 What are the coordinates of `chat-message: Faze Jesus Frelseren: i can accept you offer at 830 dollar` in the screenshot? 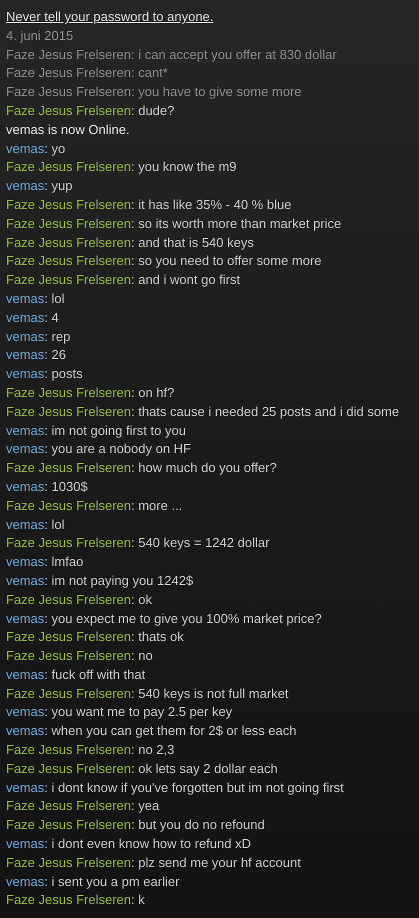 It's located at (171, 55).